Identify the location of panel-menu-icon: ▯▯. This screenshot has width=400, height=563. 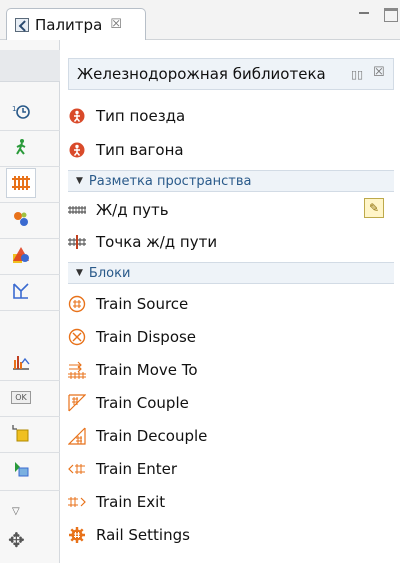
(357, 74).